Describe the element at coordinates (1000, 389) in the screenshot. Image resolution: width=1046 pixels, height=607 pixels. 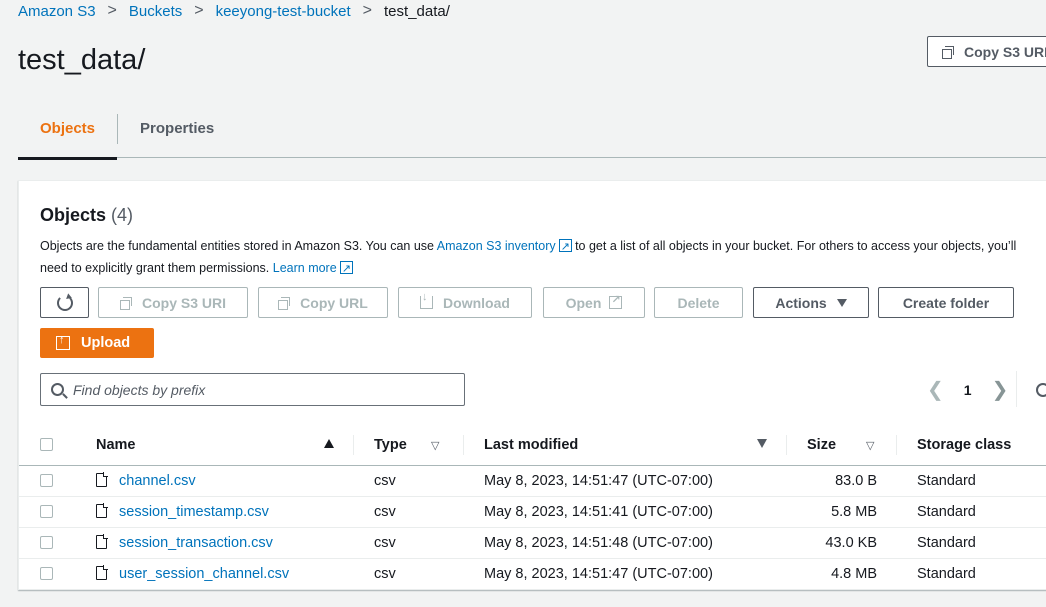
I see `chevron-right-icon: ❯` at that location.